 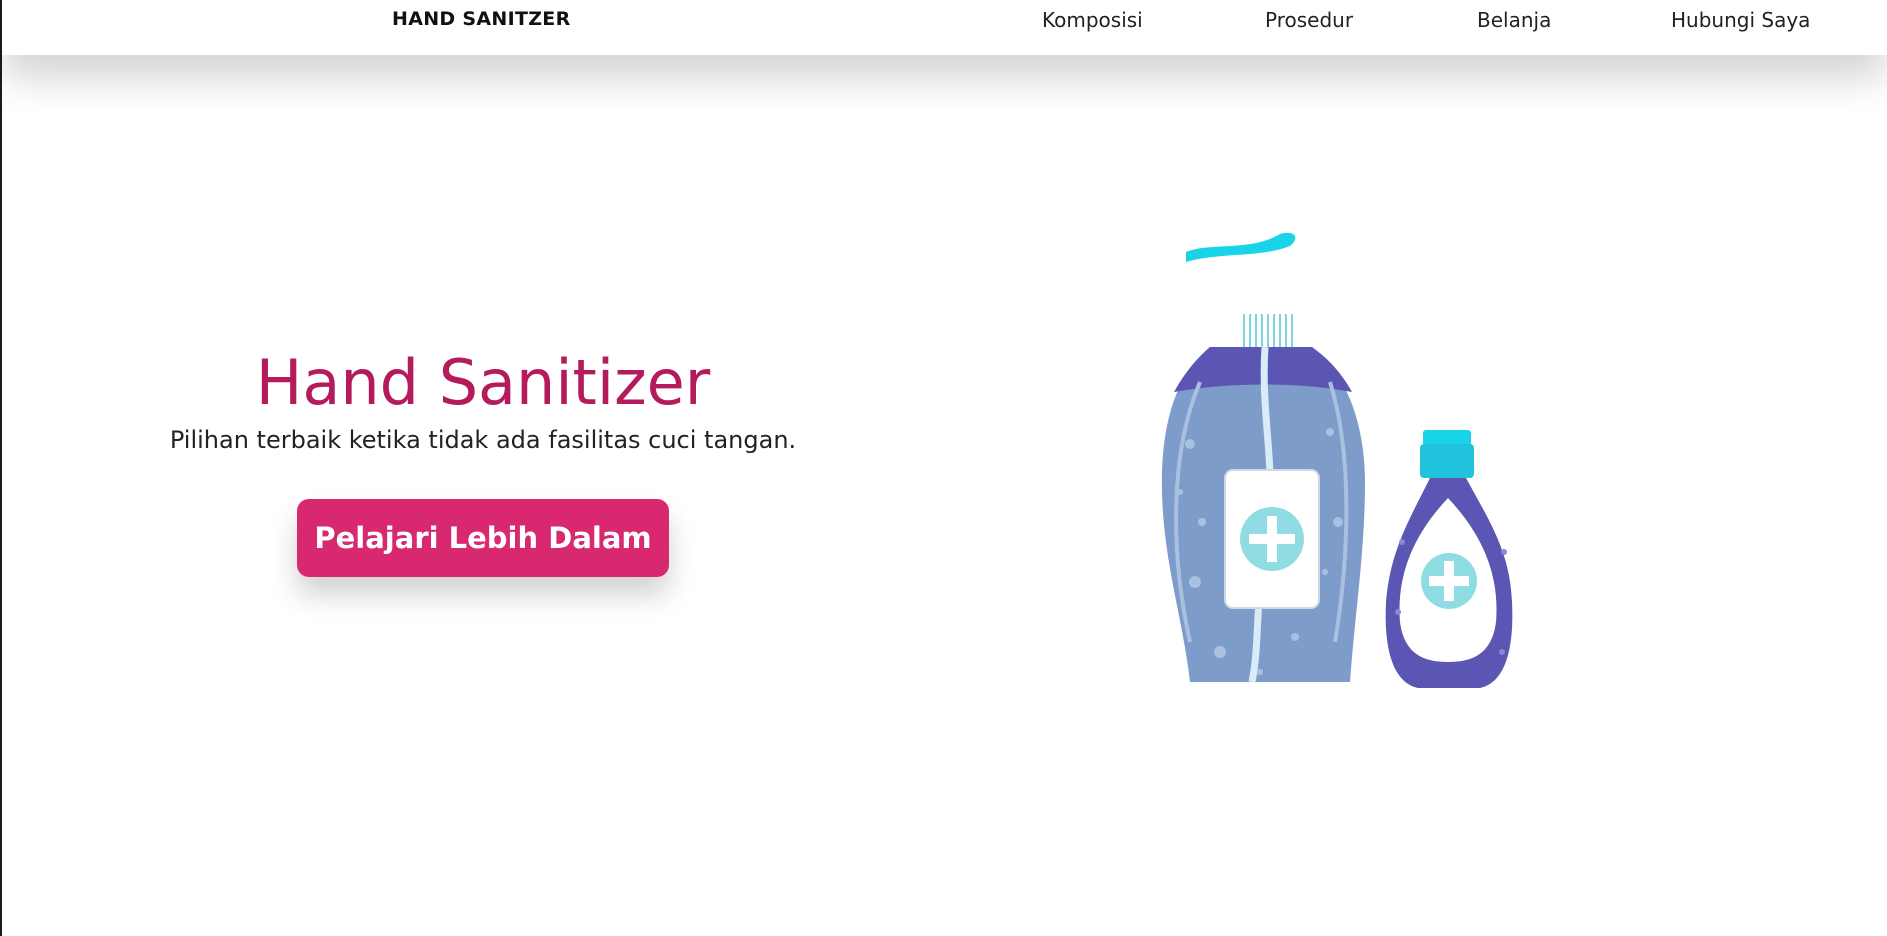 I want to click on hand-sanitizer-illustration, so click(x=1340, y=457).